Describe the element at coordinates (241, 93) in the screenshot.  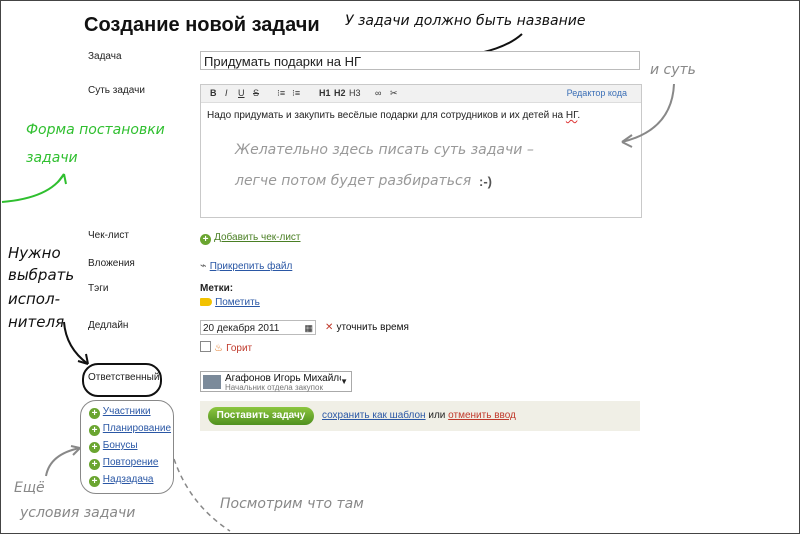
I see `underline-button: U` at that location.